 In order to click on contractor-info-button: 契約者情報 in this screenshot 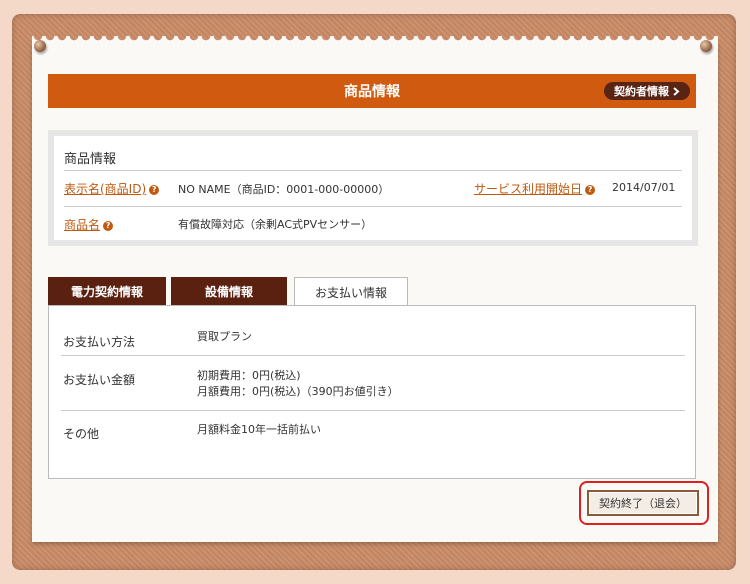, I will do `click(647, 91)`.